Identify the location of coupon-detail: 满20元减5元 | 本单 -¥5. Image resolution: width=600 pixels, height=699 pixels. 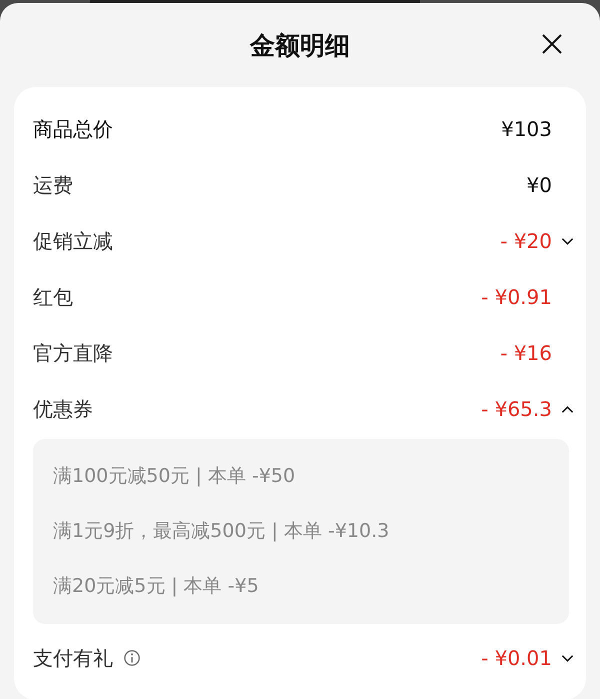
(156, 586).